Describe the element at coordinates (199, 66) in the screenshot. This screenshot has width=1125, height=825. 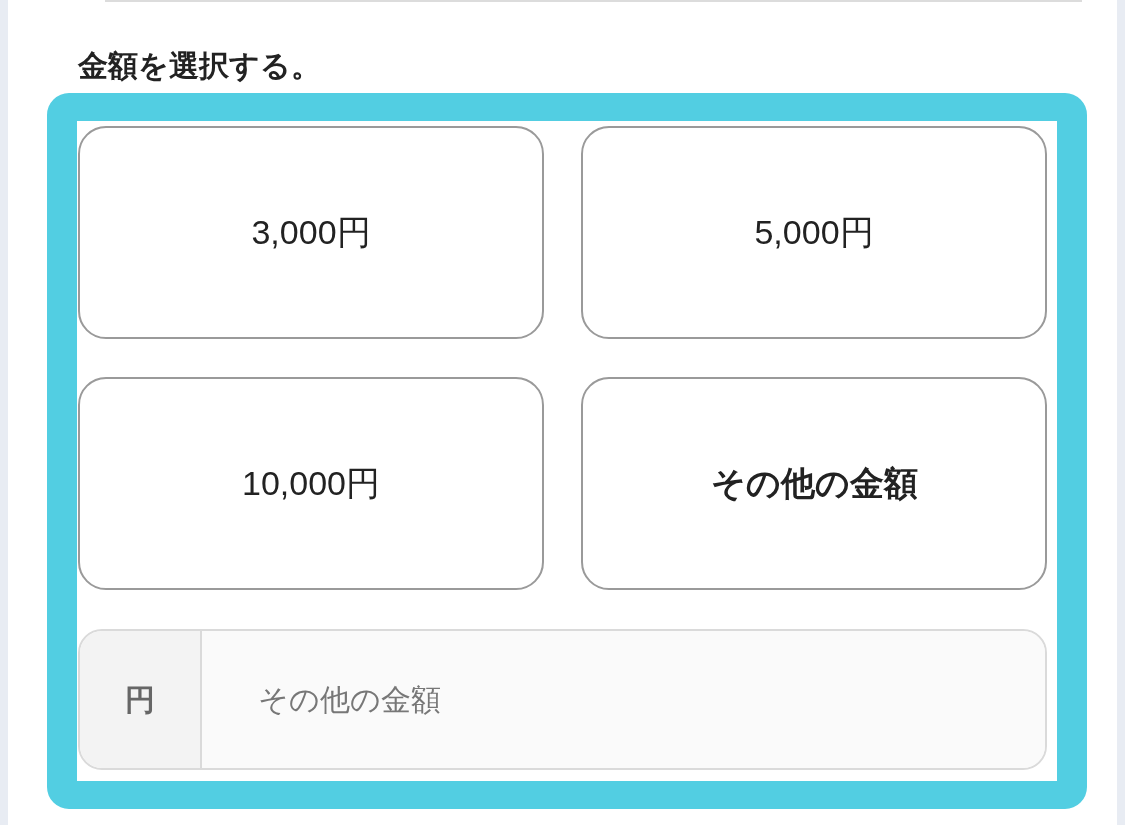
I see `section-heading: 金額を選択する。` at that location.